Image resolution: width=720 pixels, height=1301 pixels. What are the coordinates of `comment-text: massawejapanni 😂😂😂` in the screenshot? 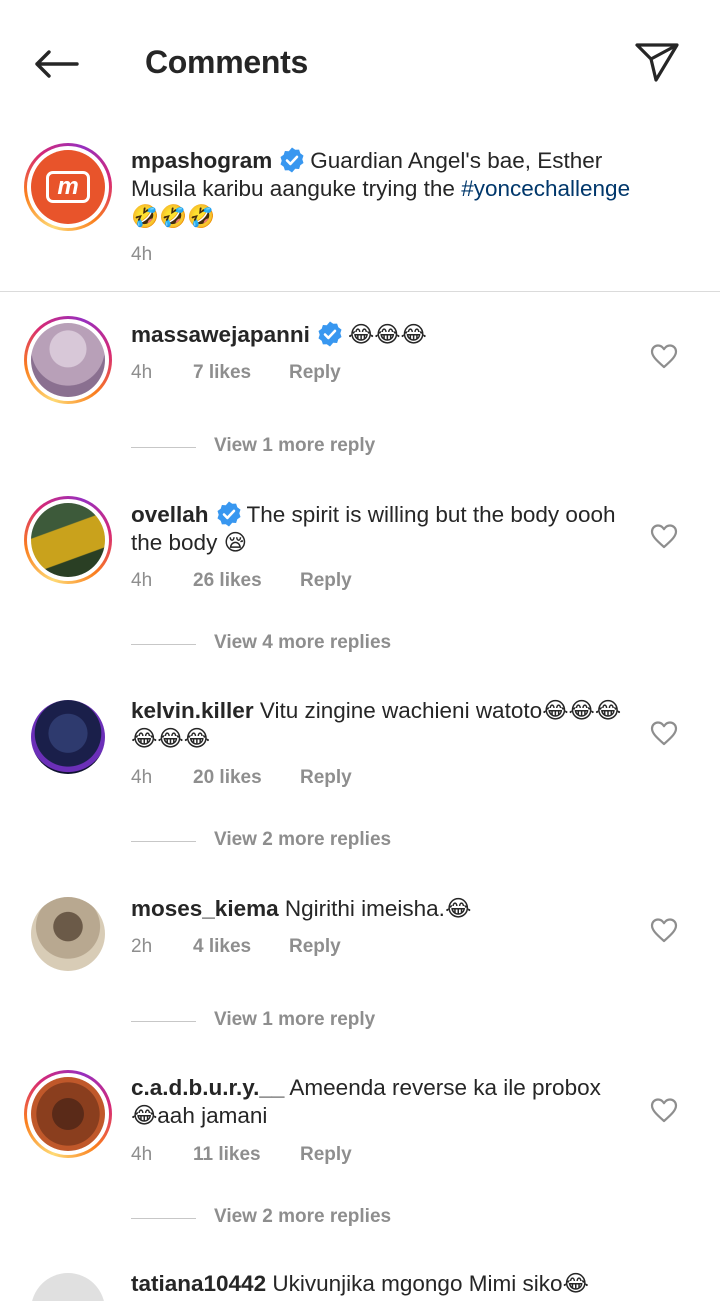 It's located at (381, 334).